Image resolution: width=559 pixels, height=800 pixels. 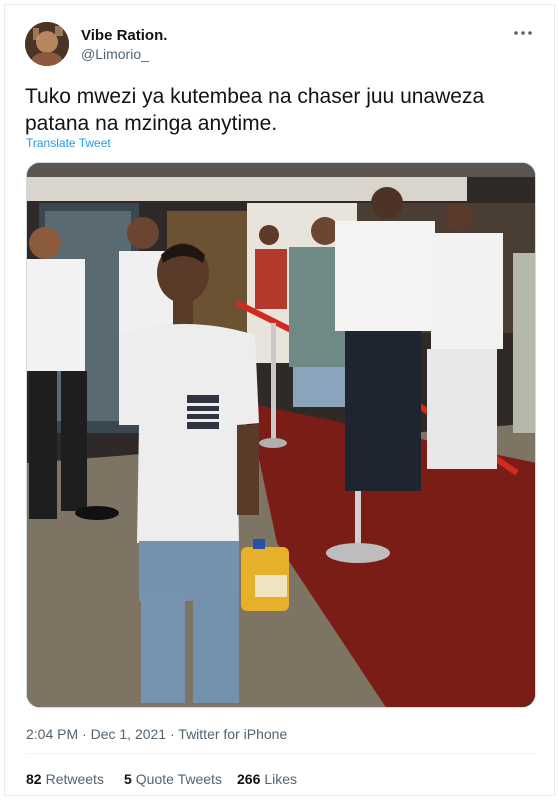 What do you see at coordinates (34, 779) in the screenshot?
I see `retweets-count: 82` at bounding box center [34, 779].